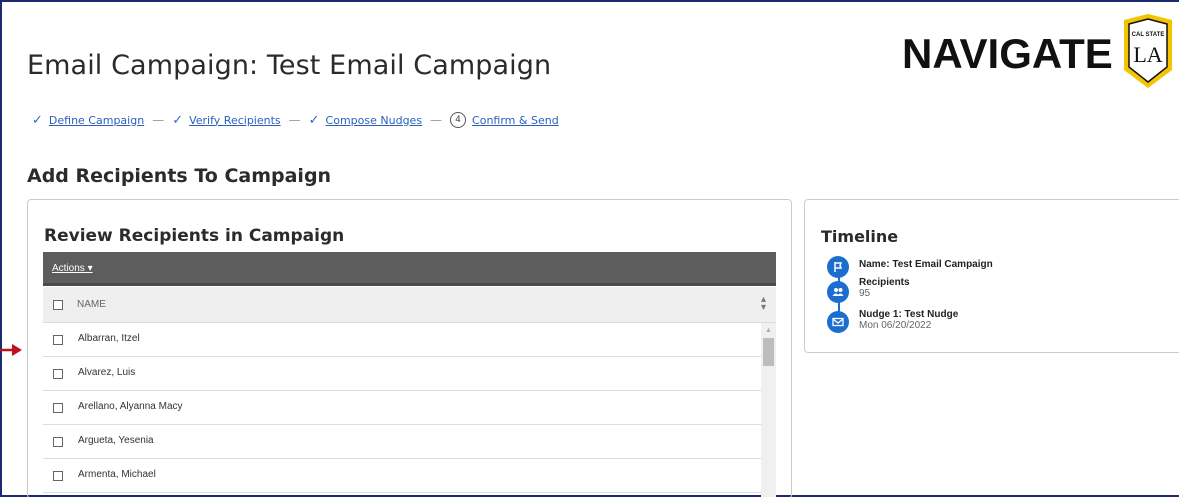 Image resolution: width=1179 pixels, height=497 pixels. I want to click on table-row: Arellano, Alyanna Macy, so click(402, 408).